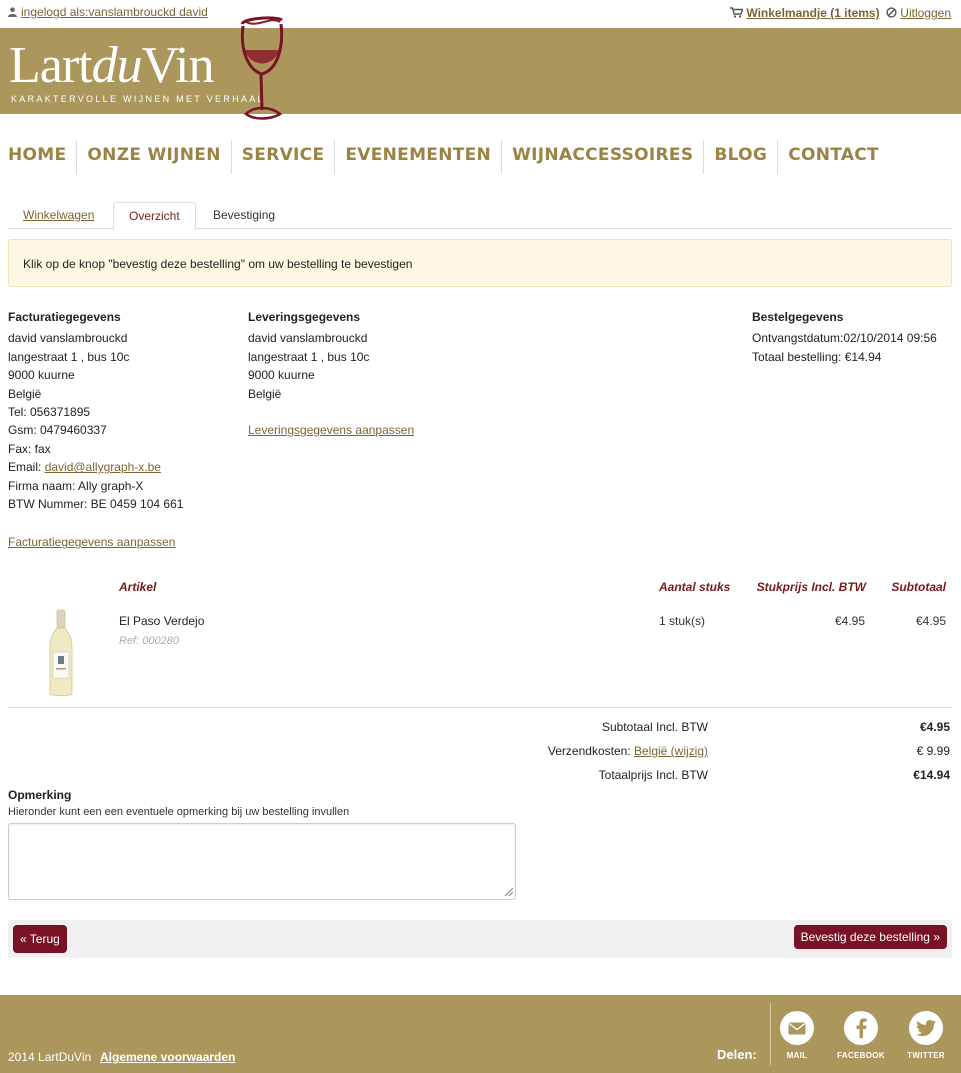  I want to click on remark-title: Opmerking, so click(40, 795).